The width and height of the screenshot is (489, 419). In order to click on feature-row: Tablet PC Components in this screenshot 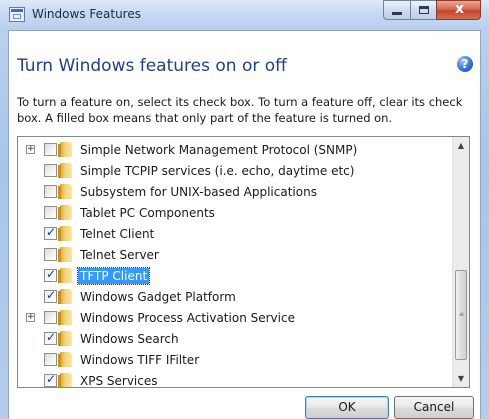, I will do `click(235, 213)`.